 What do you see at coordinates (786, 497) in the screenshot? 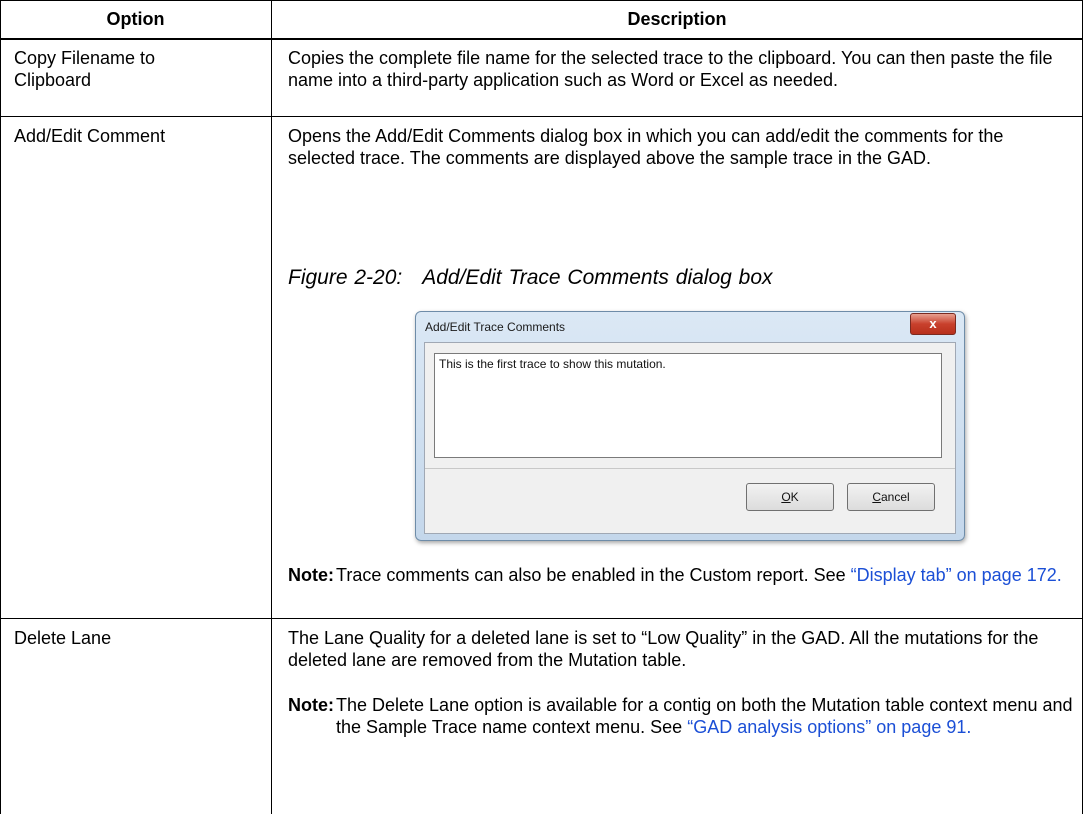
I see `ok-mnemonic: O` at bounding box center [786, 497].